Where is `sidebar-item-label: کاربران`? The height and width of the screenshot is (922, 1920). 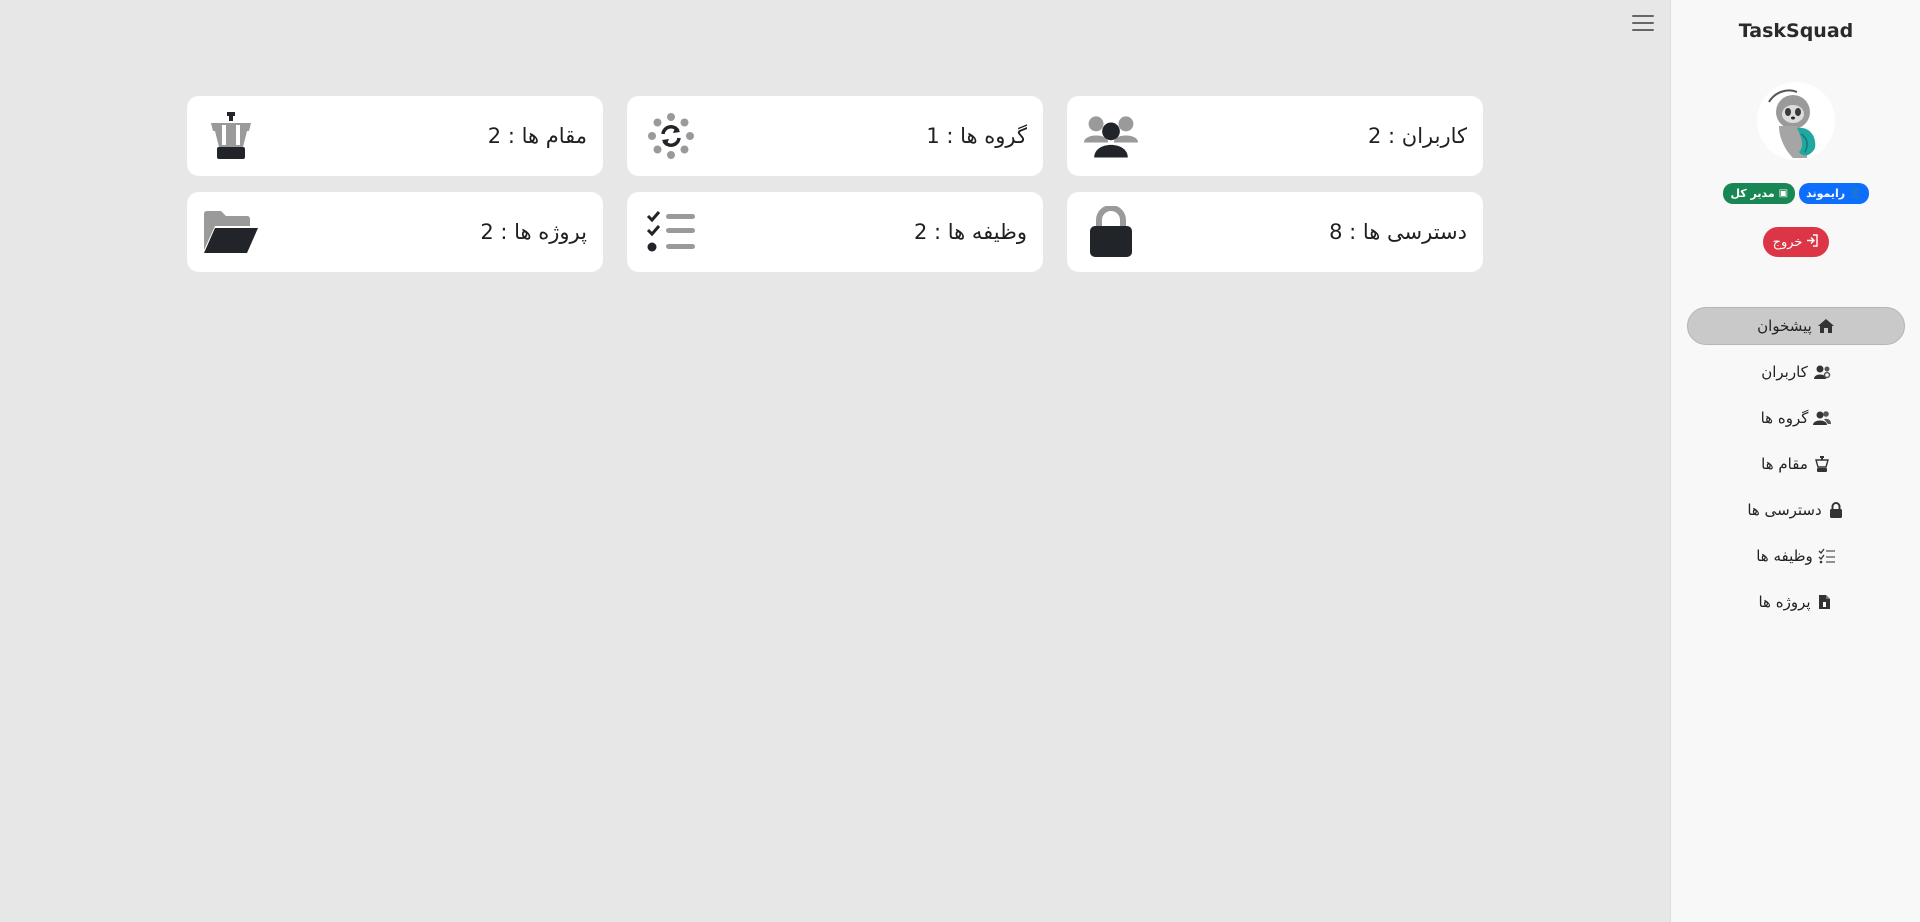
sidebar-item-label: کاربران is located at coordinates (1784, 372).